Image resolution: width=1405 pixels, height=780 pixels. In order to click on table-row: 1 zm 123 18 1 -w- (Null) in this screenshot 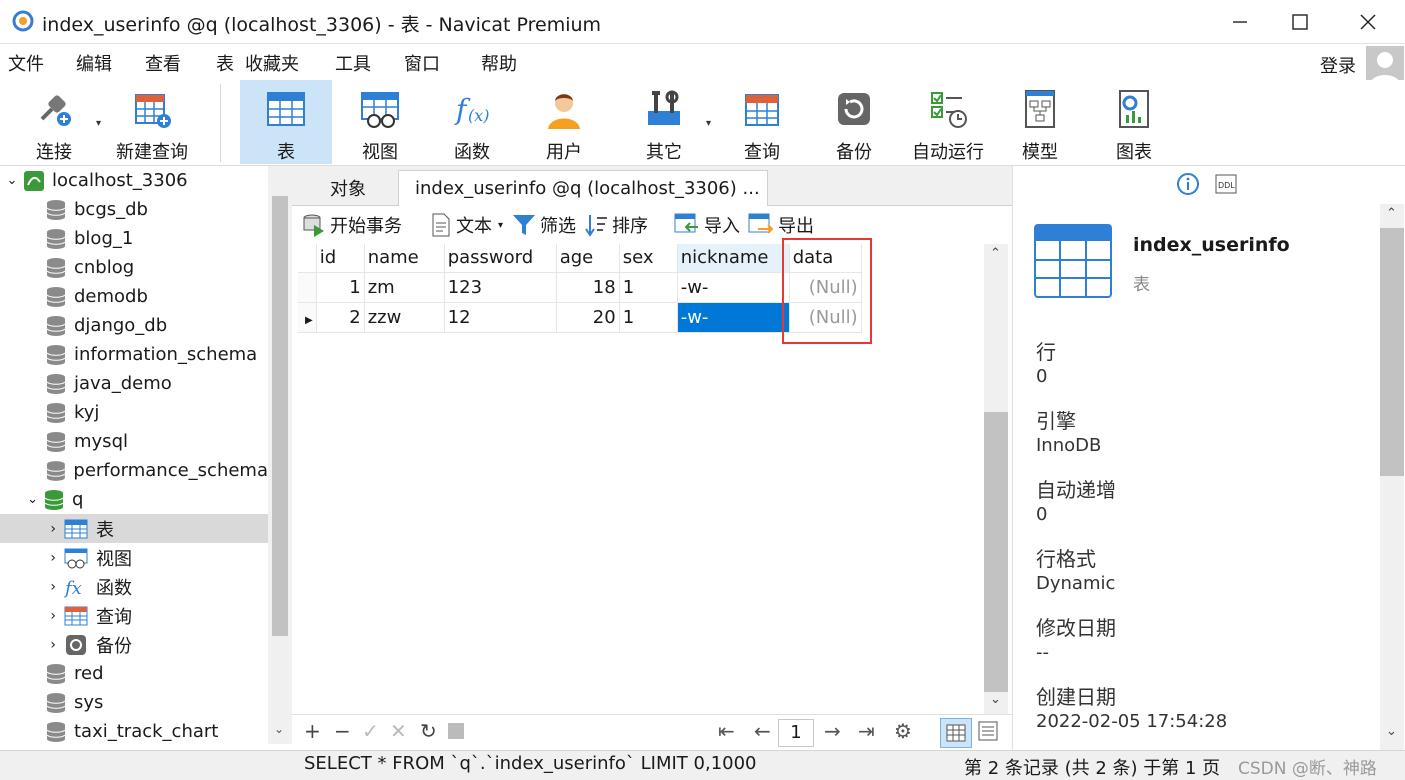, I will do `click(580, 287)`.